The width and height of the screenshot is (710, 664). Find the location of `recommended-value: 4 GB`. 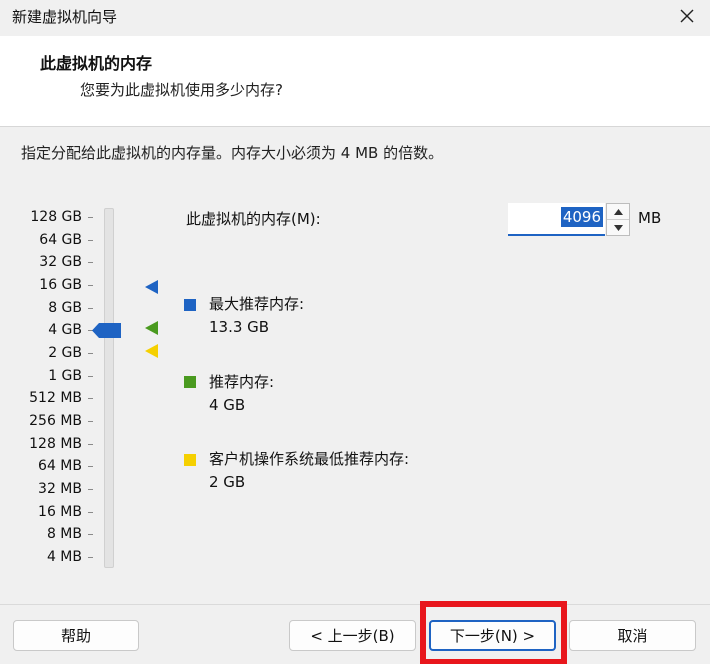

recommended-value: 4 GB is located at coordinates (227, 405).